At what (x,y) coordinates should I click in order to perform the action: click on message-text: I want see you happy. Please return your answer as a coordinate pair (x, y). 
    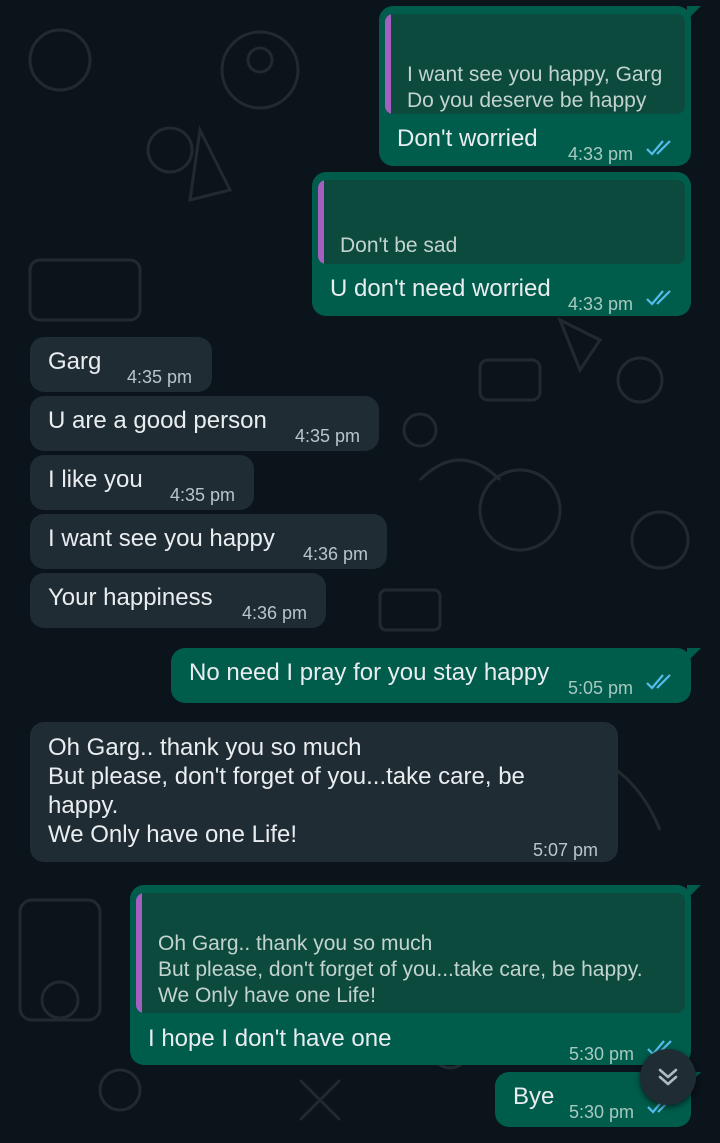
    Looking at the image, I should click on (161, 538).